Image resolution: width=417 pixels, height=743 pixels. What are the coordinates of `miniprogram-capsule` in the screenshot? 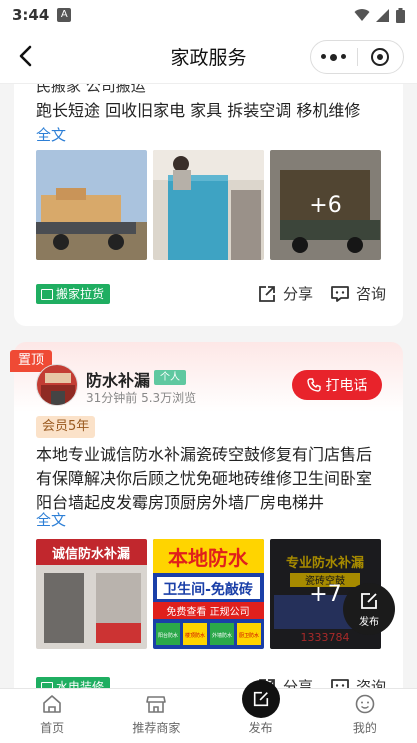 It's located at (357, 57).